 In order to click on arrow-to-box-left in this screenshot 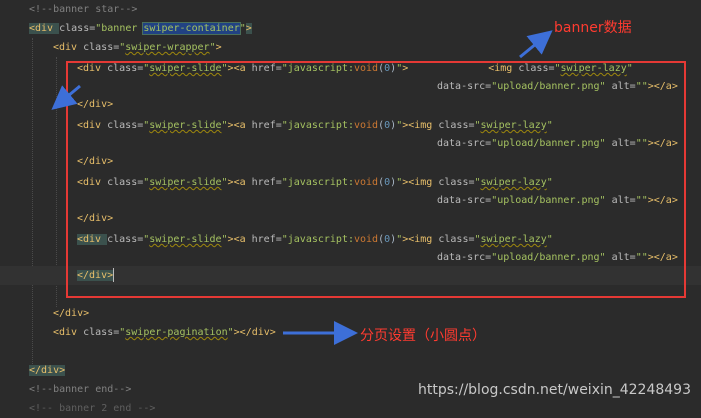, I will do `click(66, 97)`.